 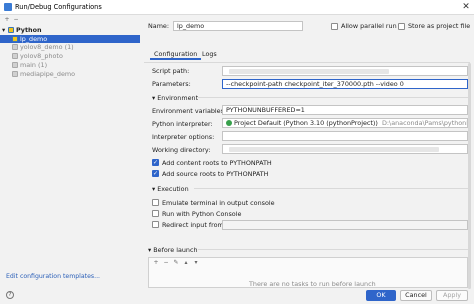 I want to click on redirect-input-label: Redirect input from:, so click(x=194, y=225).